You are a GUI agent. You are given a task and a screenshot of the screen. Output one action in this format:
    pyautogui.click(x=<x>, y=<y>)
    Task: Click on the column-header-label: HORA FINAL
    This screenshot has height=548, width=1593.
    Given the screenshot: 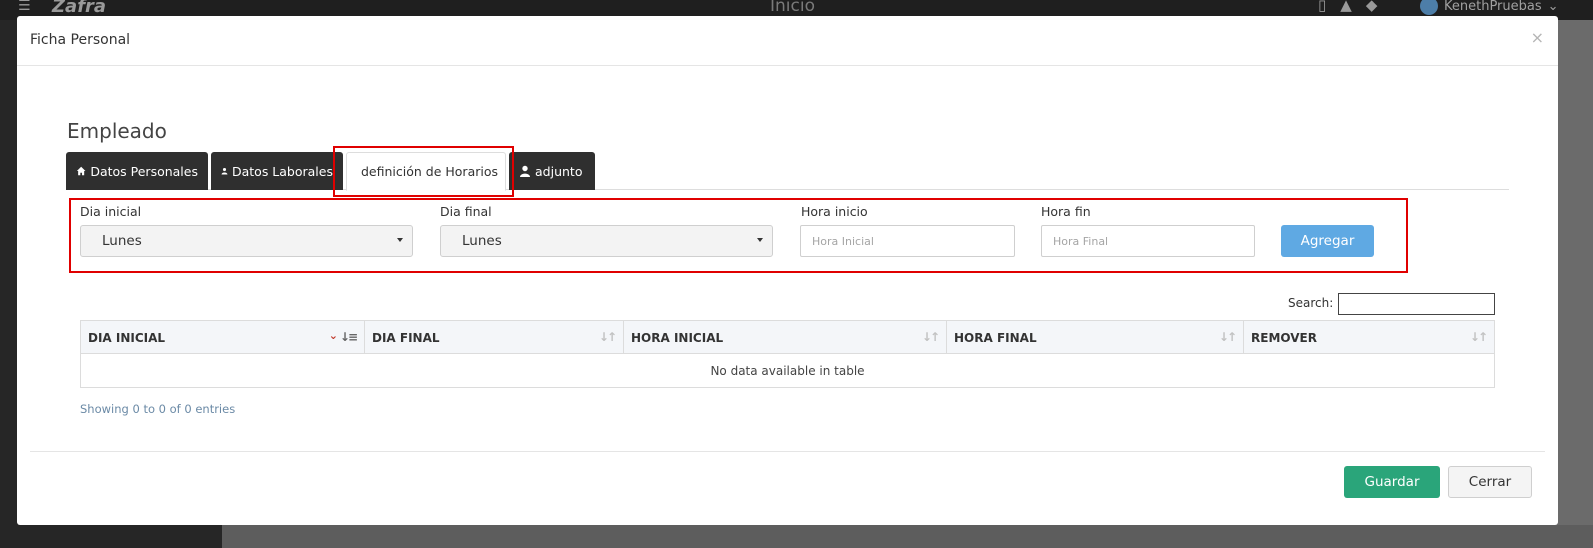 What is the action you would take?
    pyautogui.click(x=995, y=337)
    